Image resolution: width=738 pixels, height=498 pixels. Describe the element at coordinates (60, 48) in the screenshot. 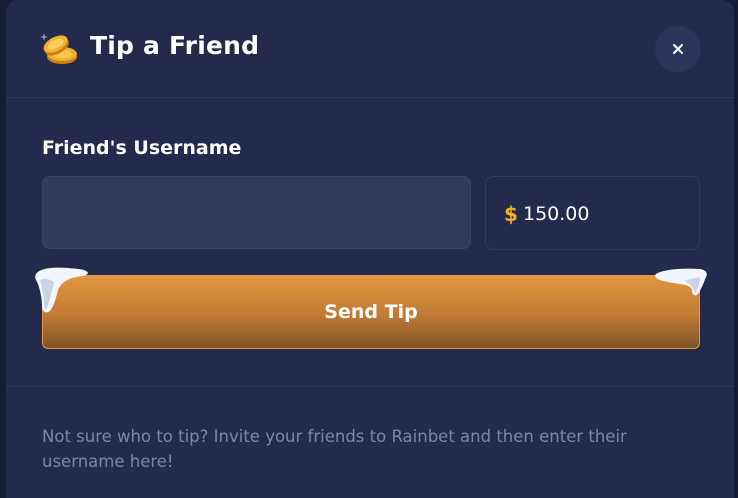

I see `coins-icon` at that location.